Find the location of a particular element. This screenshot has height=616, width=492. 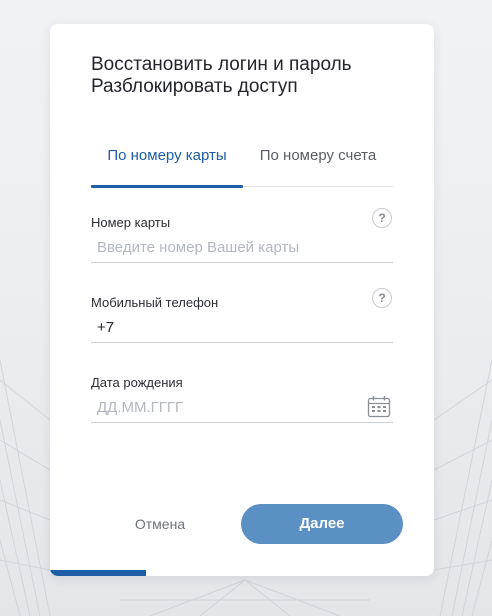

phone-field: Мобильный телефон ? is located at coordinates (242, 322).